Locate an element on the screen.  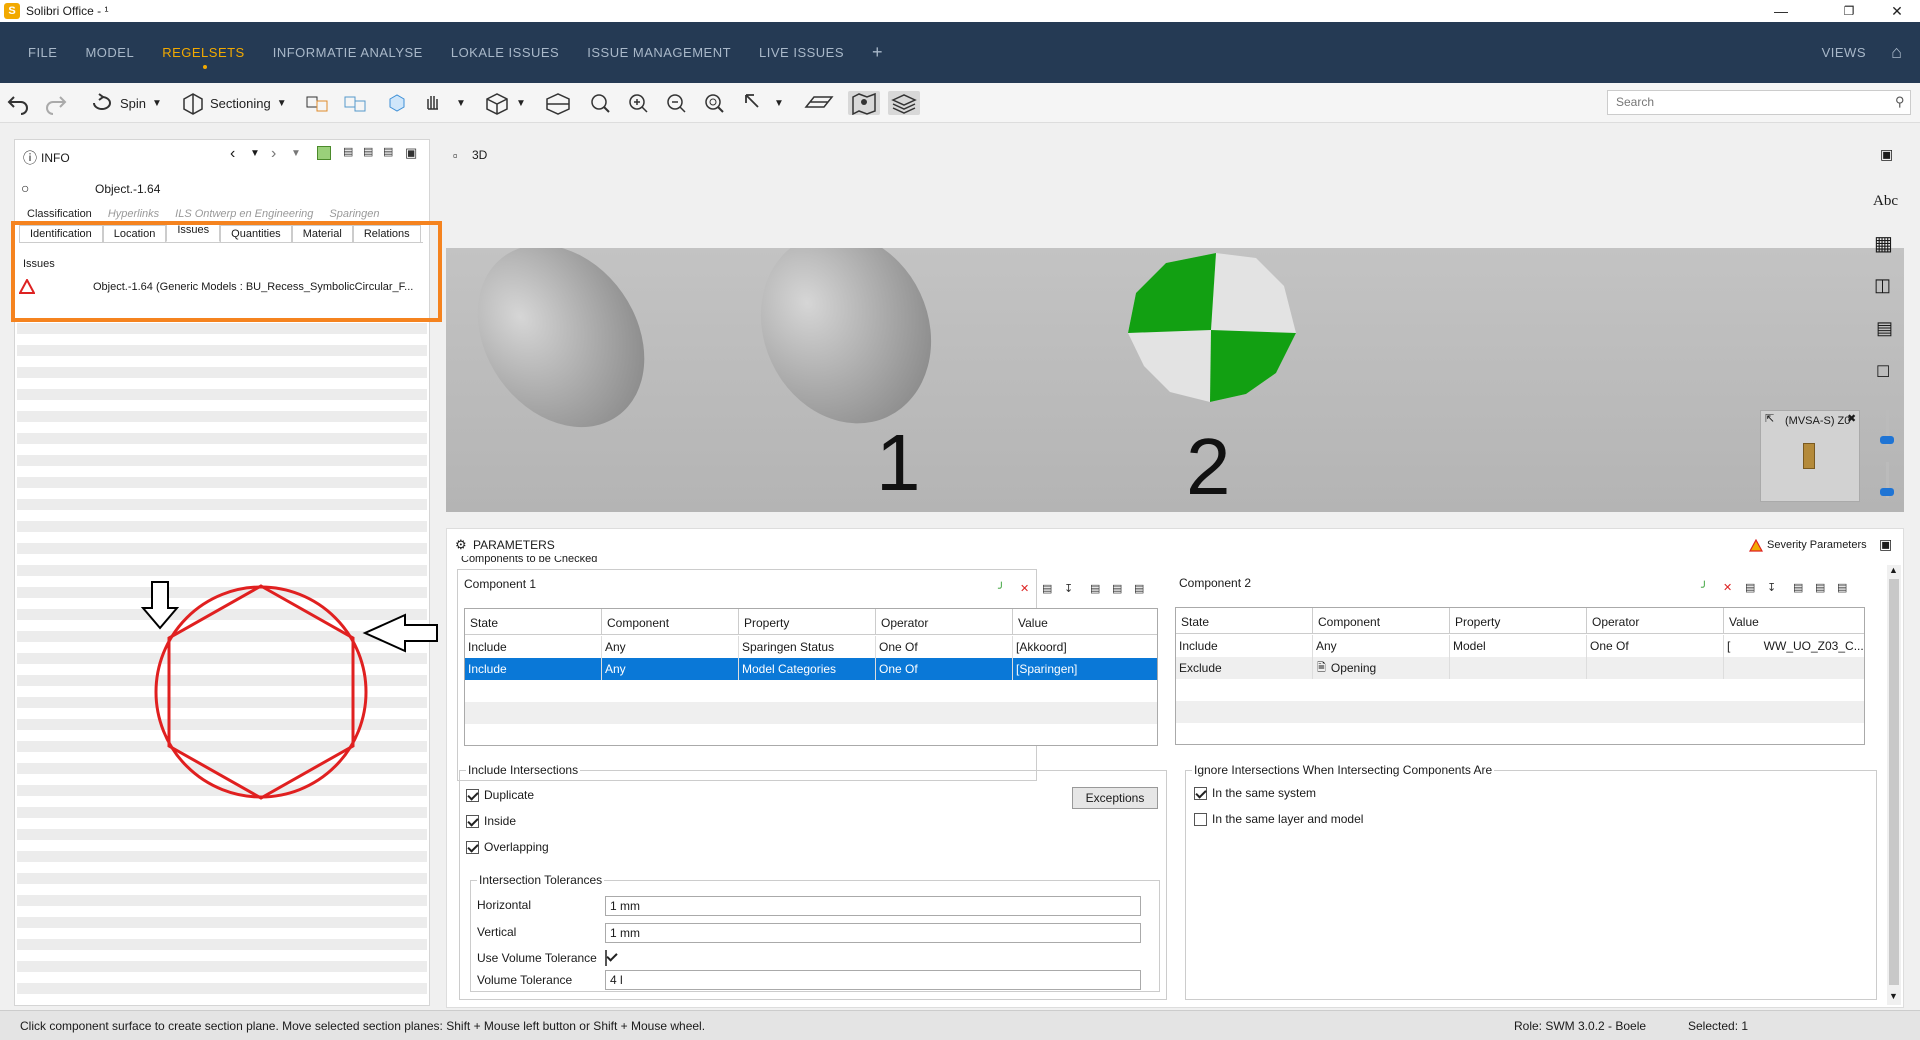
text-annotation-tool: Abc is located at coordinates (1885, 201).